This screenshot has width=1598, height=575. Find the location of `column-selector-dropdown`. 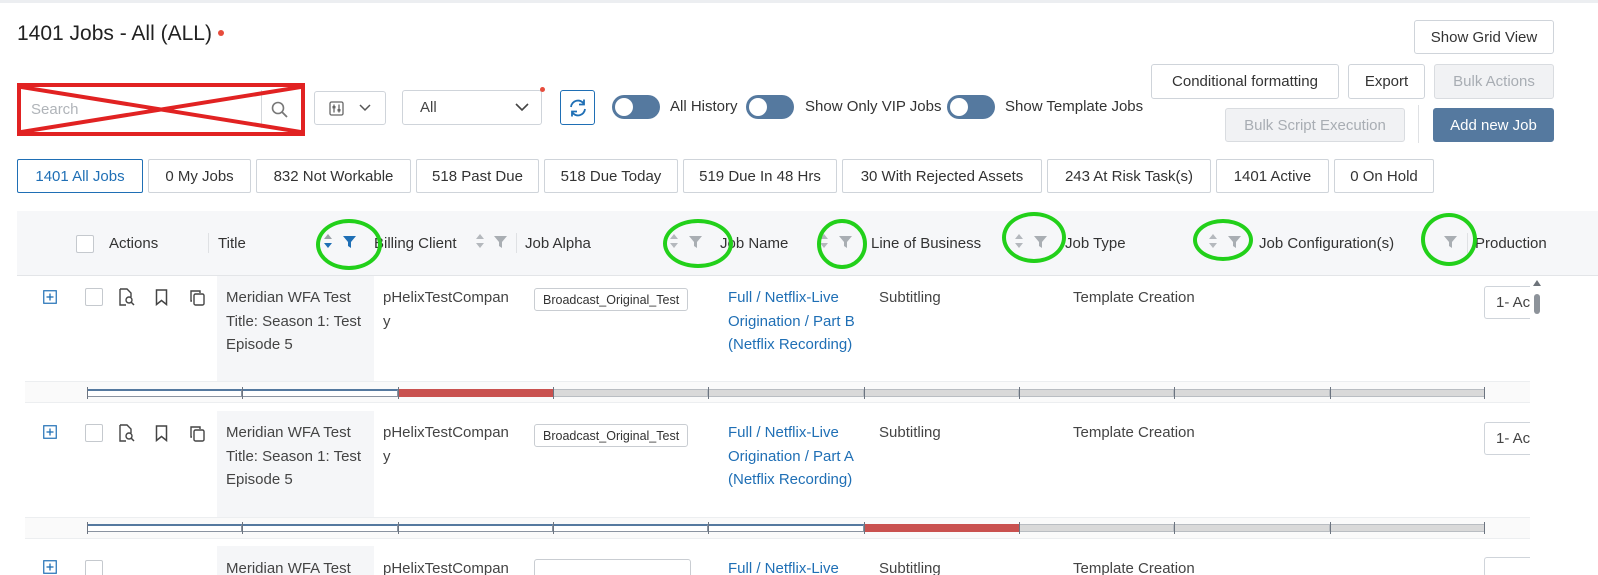

column-selector-dropdown is located at coordinates (350, 108).